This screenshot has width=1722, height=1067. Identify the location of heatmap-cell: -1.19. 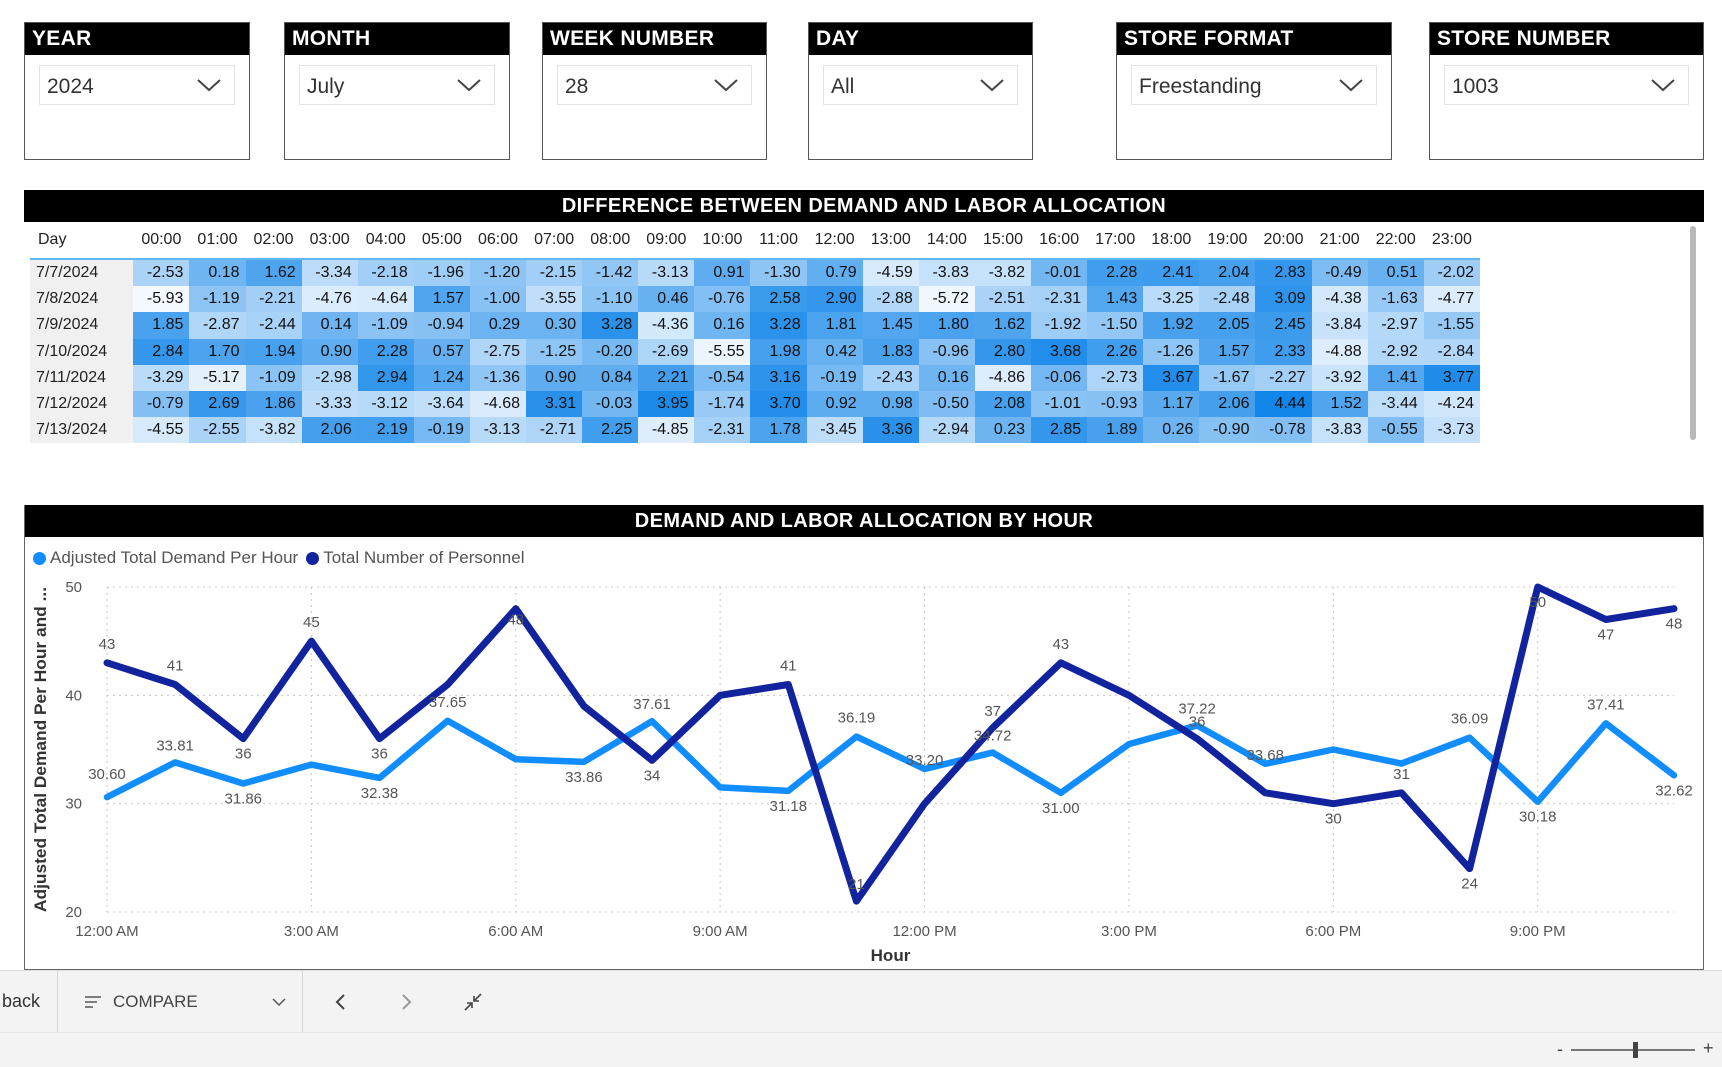
(217, 299).